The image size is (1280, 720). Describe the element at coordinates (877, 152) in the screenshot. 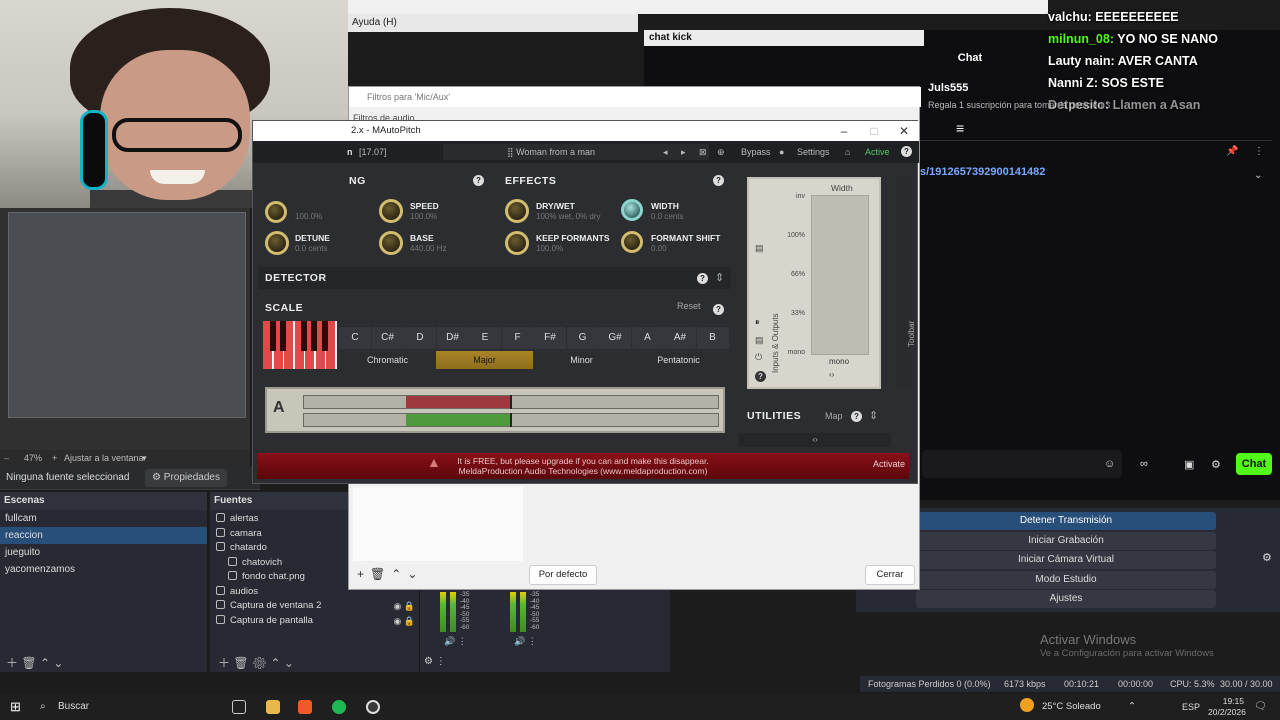

I see `active-button: Active` at that location.